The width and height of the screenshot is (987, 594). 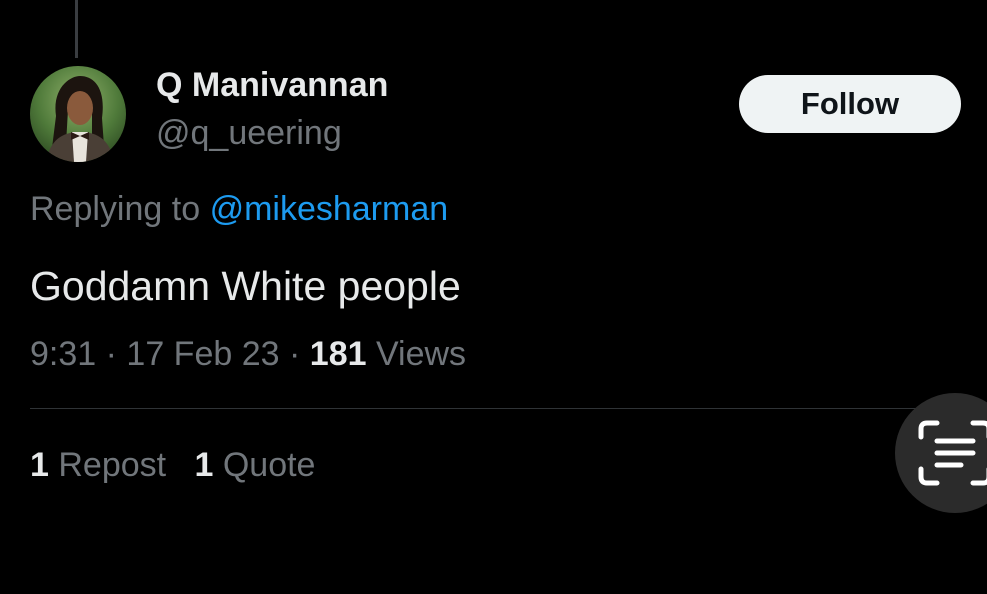 What do you see at coordinates (338, 354) in the screenshot?
I see `views-count: 181` at bounding box center [338, 354].